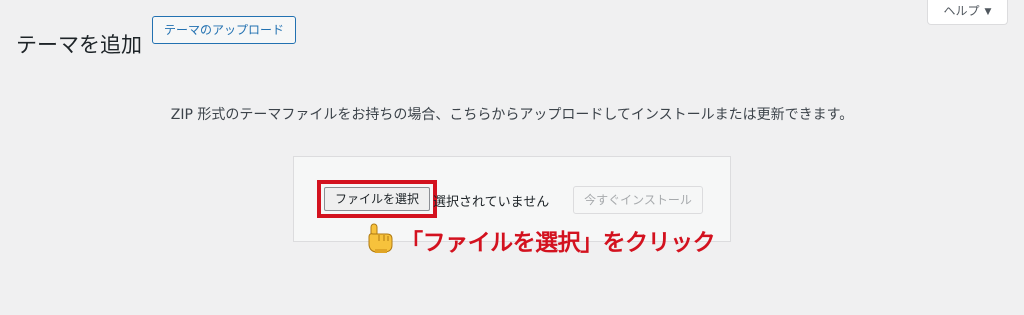 The width and height of the screenshot is (1024, 315). I want to click on highlight-box, so click(377, 199).